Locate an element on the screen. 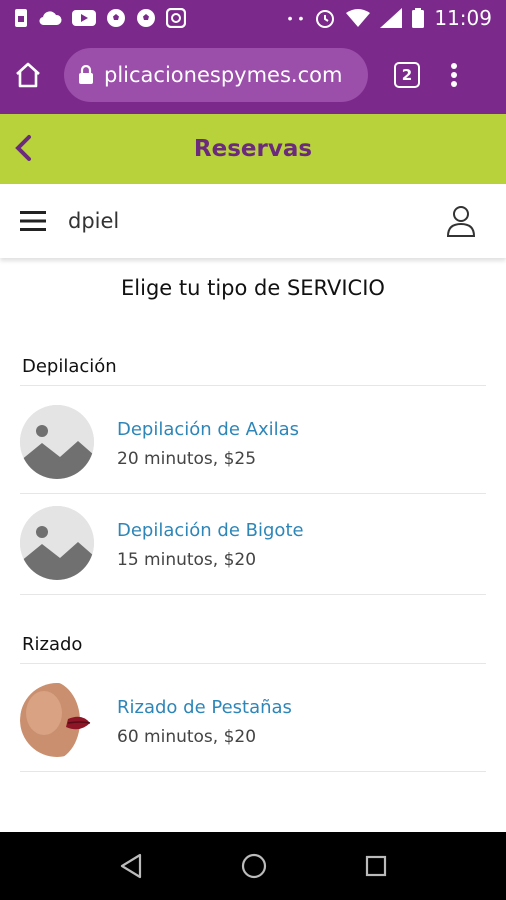  more-notifications-icon: • • is located at coordinates (296, 18).